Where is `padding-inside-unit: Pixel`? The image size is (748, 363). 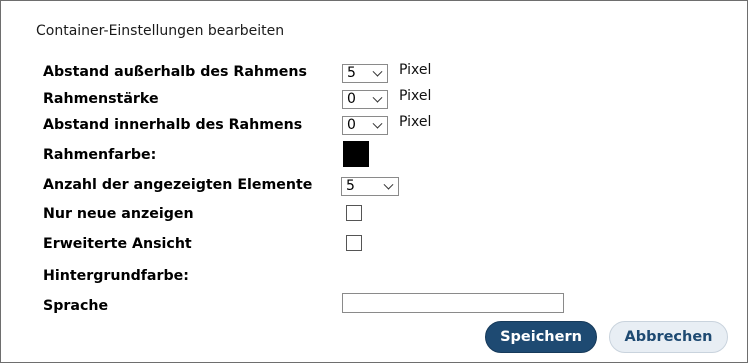
padding-inside-unit: Pixel is located at coordinates (415, 122).